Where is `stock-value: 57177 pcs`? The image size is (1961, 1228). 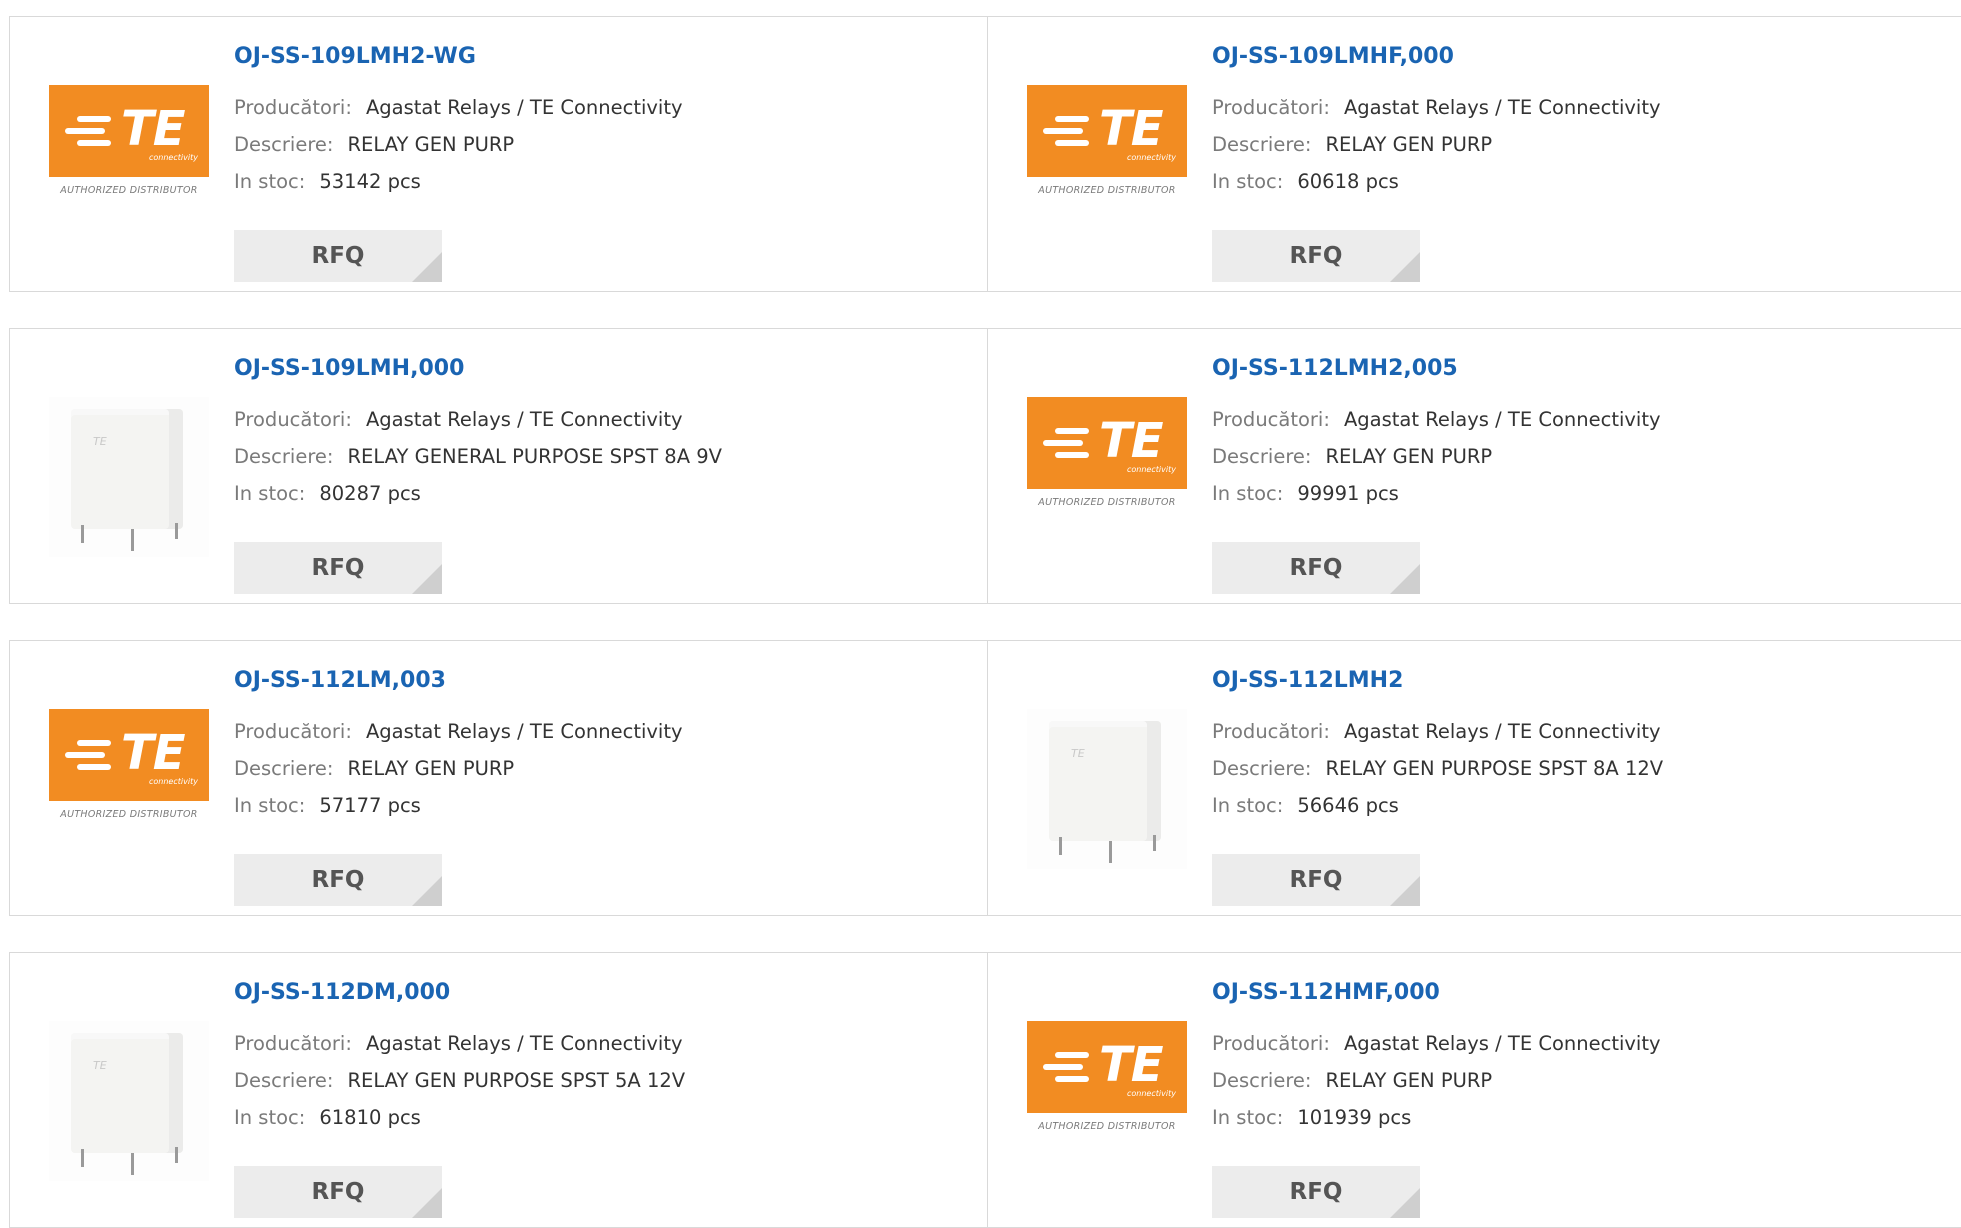
stock-value: 57177 pcs is located at coordinates (370, 805).